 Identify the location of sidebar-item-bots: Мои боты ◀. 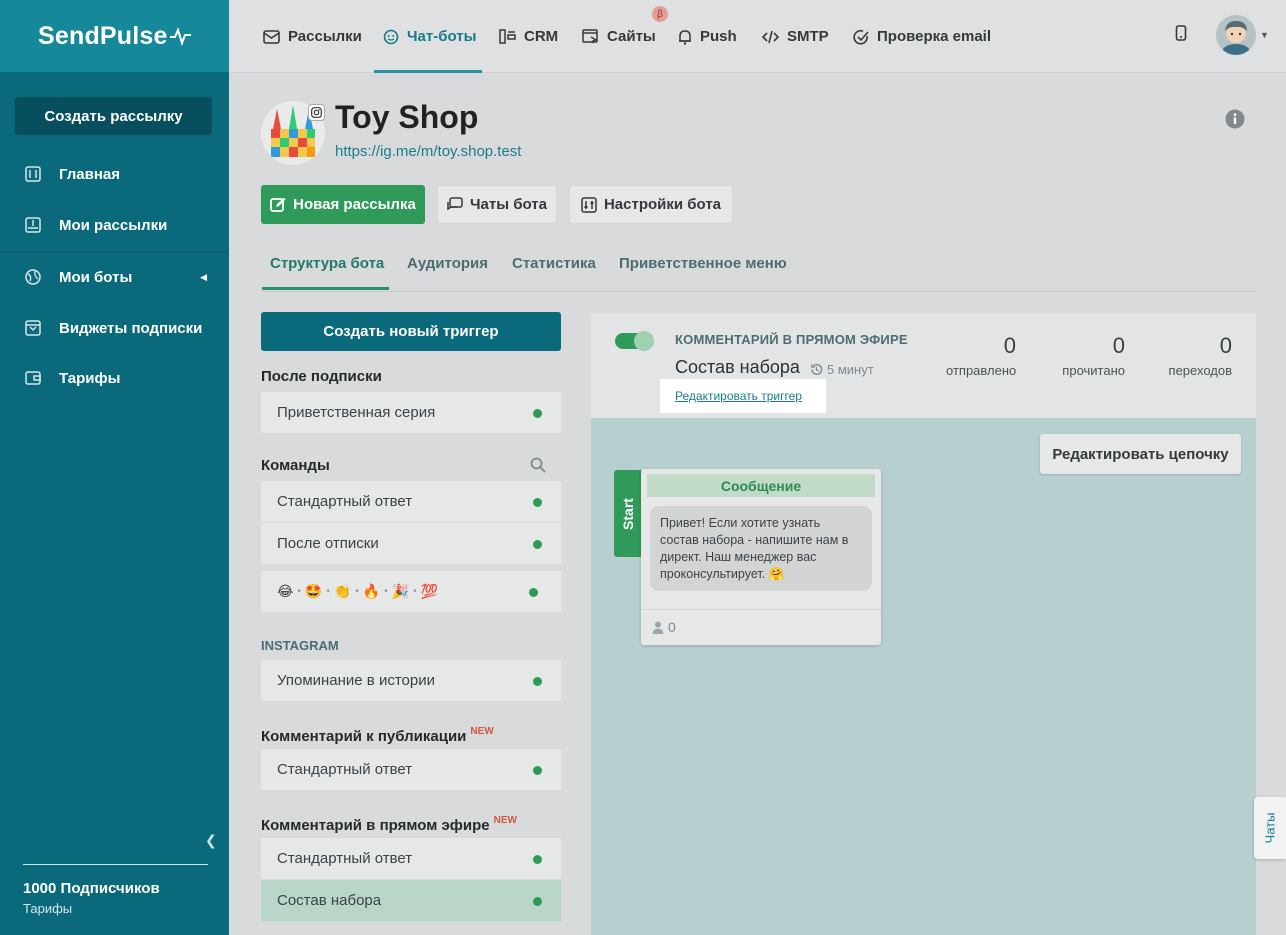
(114, 277).